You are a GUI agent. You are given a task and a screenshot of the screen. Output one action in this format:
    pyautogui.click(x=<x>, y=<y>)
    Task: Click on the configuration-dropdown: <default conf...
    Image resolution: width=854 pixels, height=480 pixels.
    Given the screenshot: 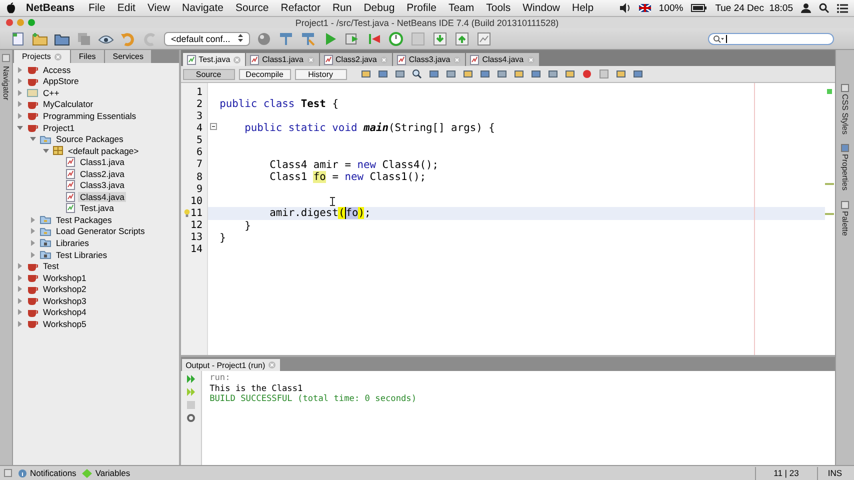 What is the action you would take?
    pyautogui.click(x=207, y=39)
    